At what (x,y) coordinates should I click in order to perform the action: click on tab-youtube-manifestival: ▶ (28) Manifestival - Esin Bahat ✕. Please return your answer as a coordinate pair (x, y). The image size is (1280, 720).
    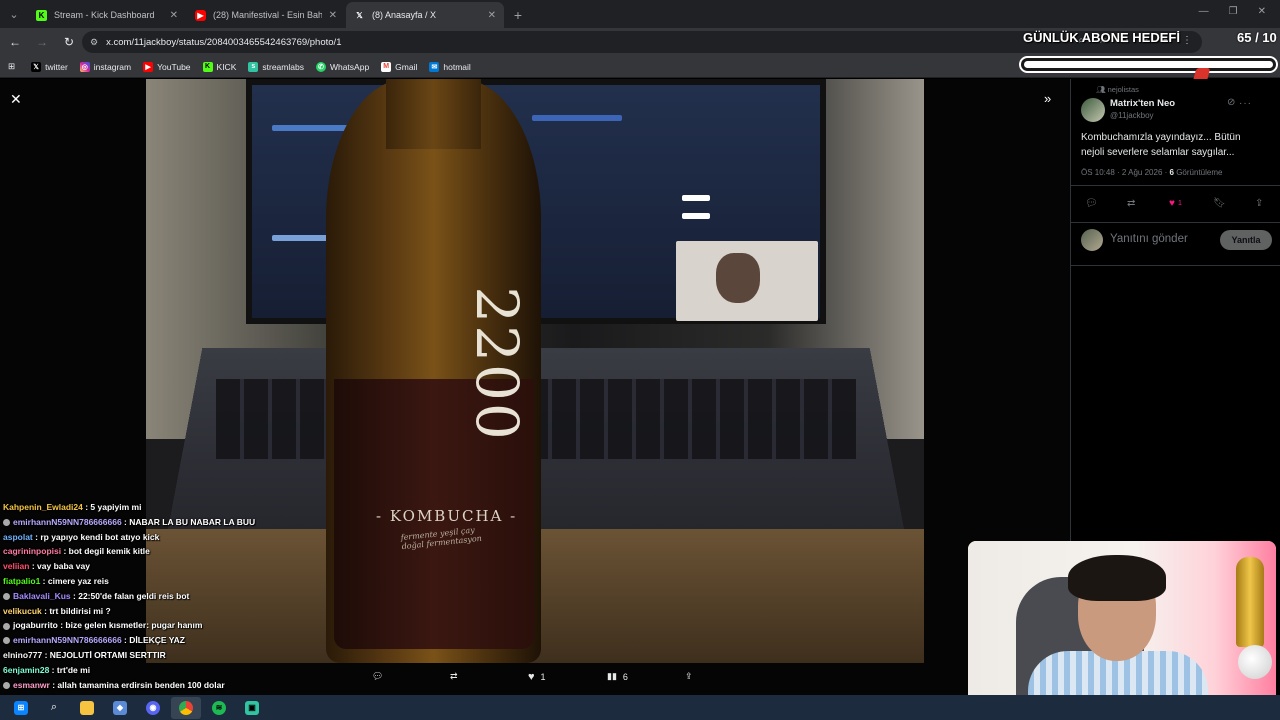
    Looking at the image, I should click on (266, 15).